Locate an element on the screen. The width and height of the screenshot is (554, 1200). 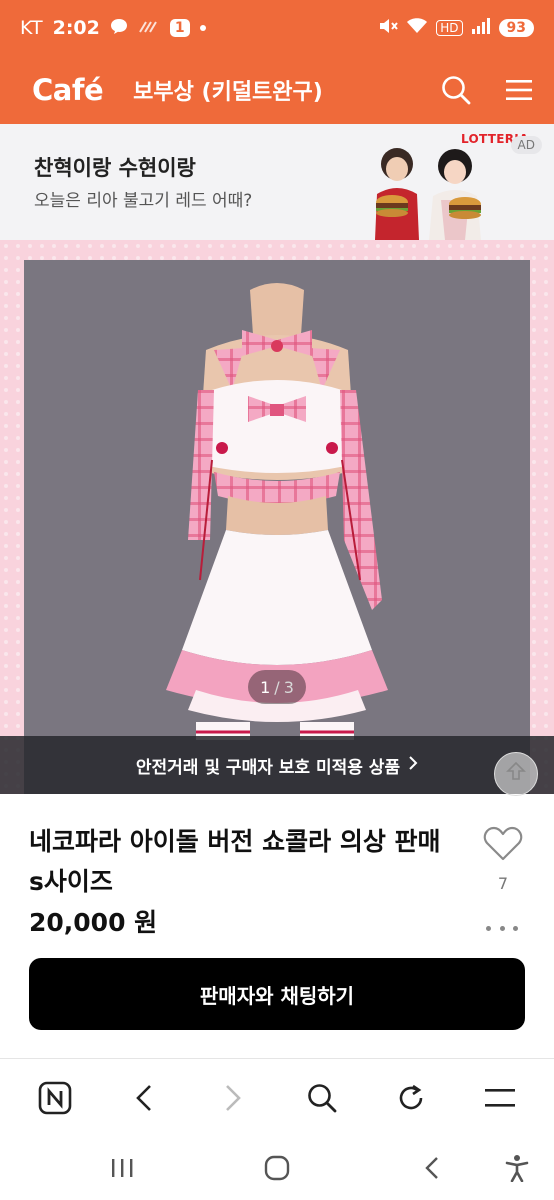
cell-signal-icon is located at coordinates (481, 28).